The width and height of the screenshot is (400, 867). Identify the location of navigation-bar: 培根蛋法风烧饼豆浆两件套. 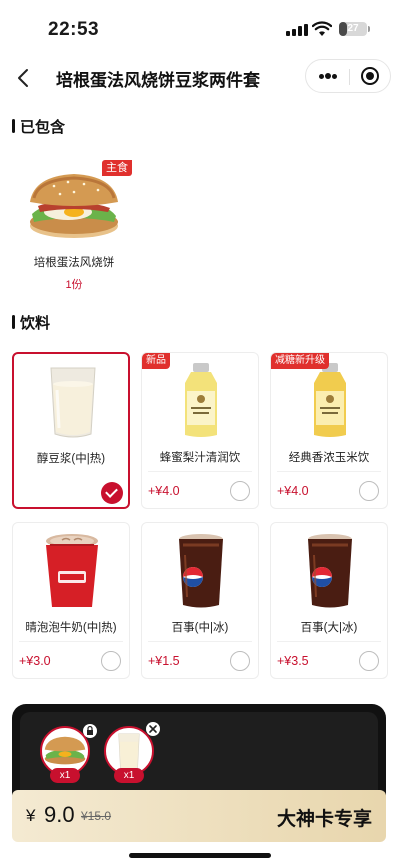
(200, 78).